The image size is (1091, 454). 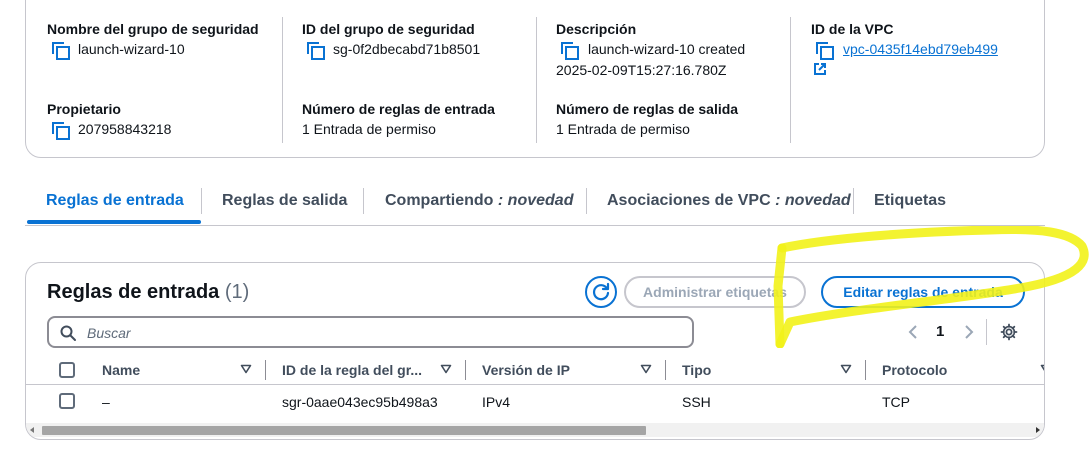 What do you see at coordinates (689, 200) in the screenshot?
I see `tab-label: Asociaciones de VPC` at bounding box center [689, 200].